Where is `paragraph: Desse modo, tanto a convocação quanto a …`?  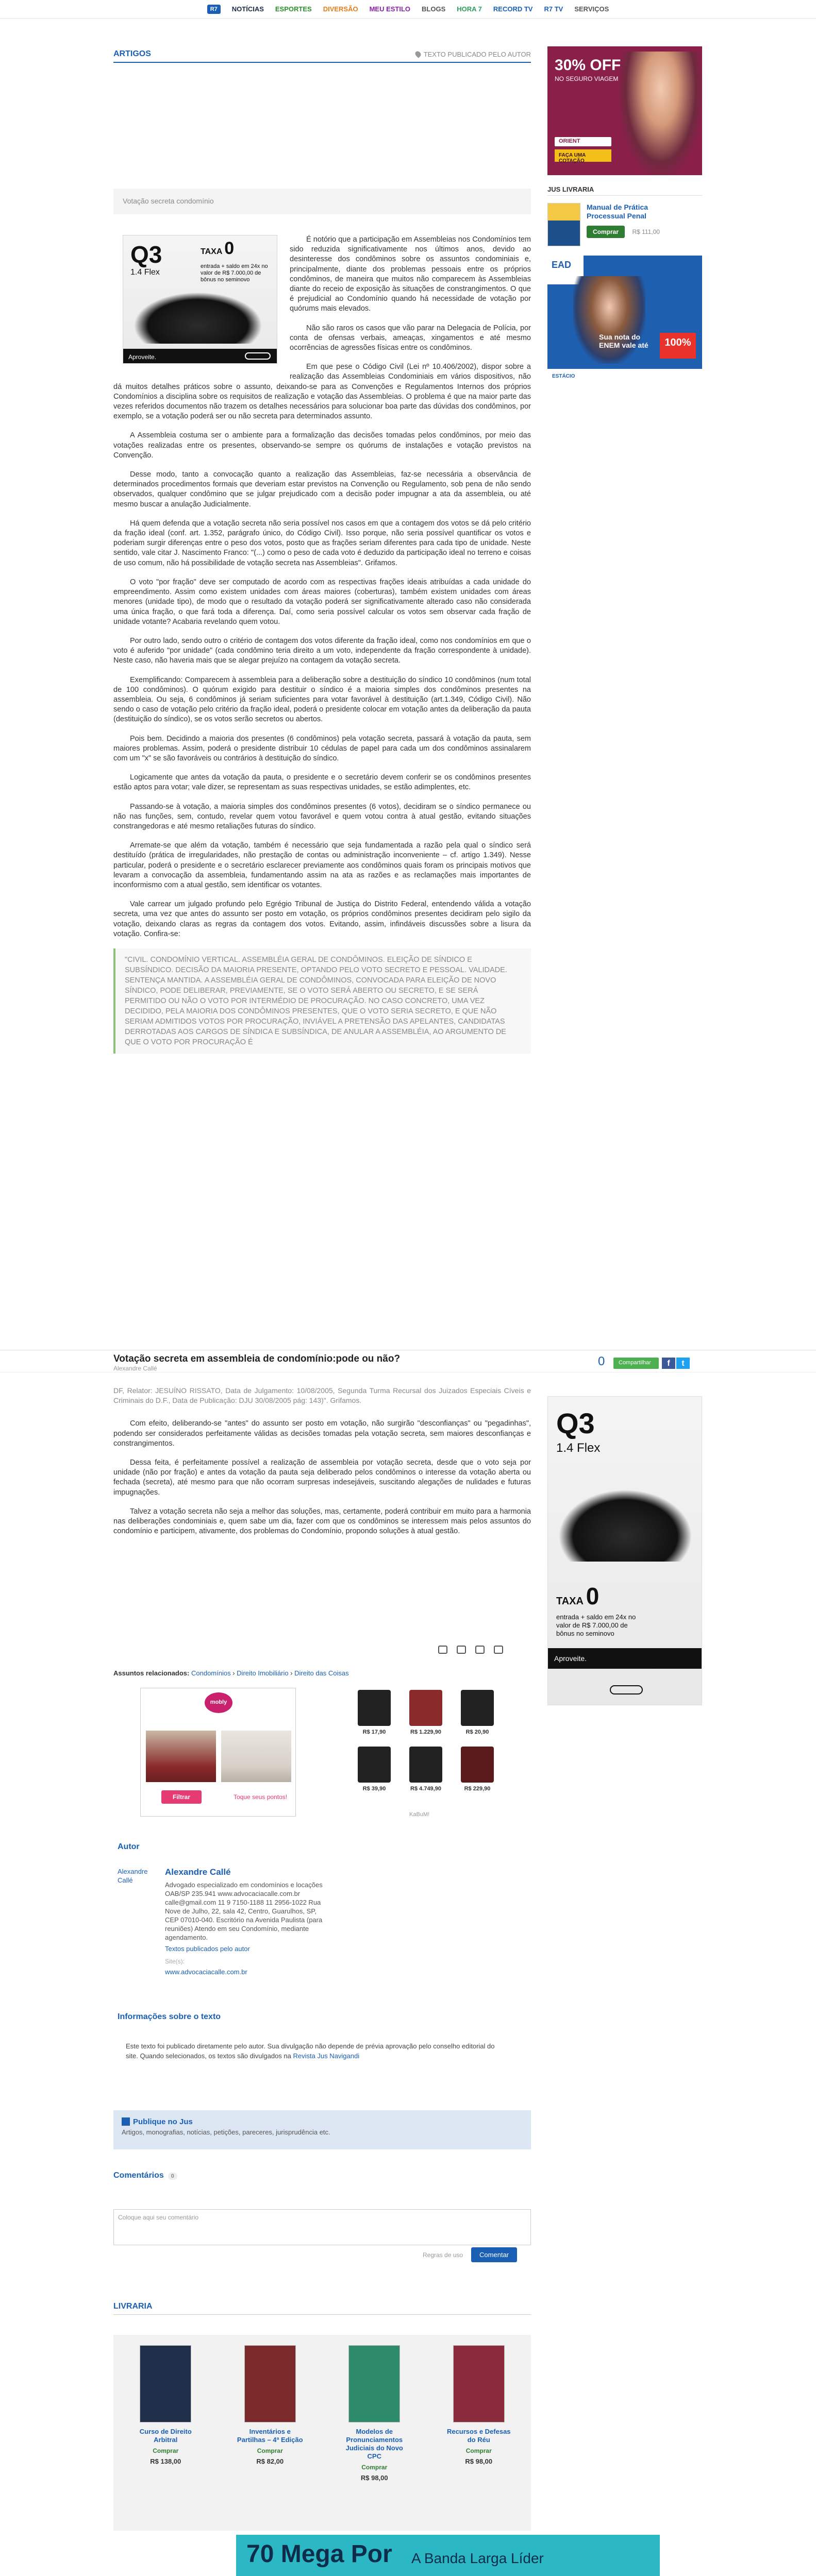
paragraph: Desse modo, tanto a convocação quanto a … is located at coordinates (322, 489).